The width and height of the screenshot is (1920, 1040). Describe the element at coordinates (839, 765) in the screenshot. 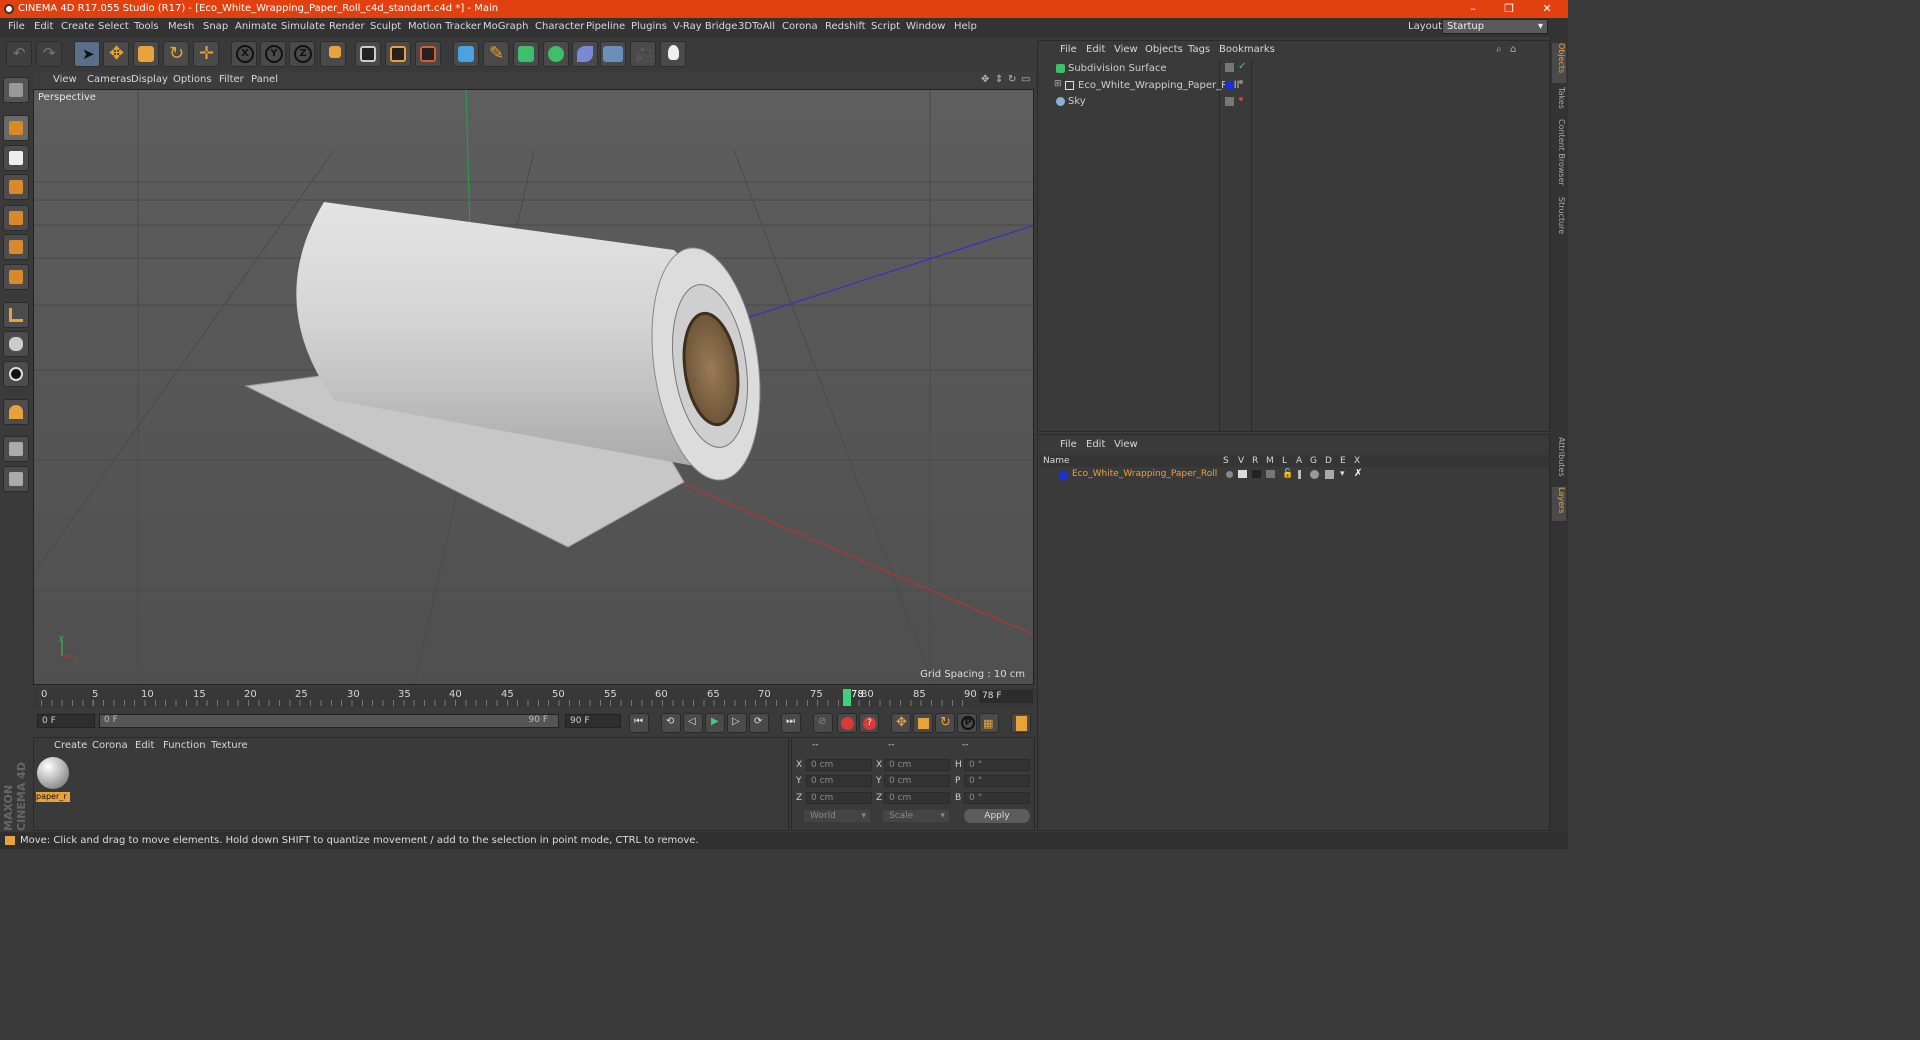

I see `position-x-field: 0 cm` at that location.